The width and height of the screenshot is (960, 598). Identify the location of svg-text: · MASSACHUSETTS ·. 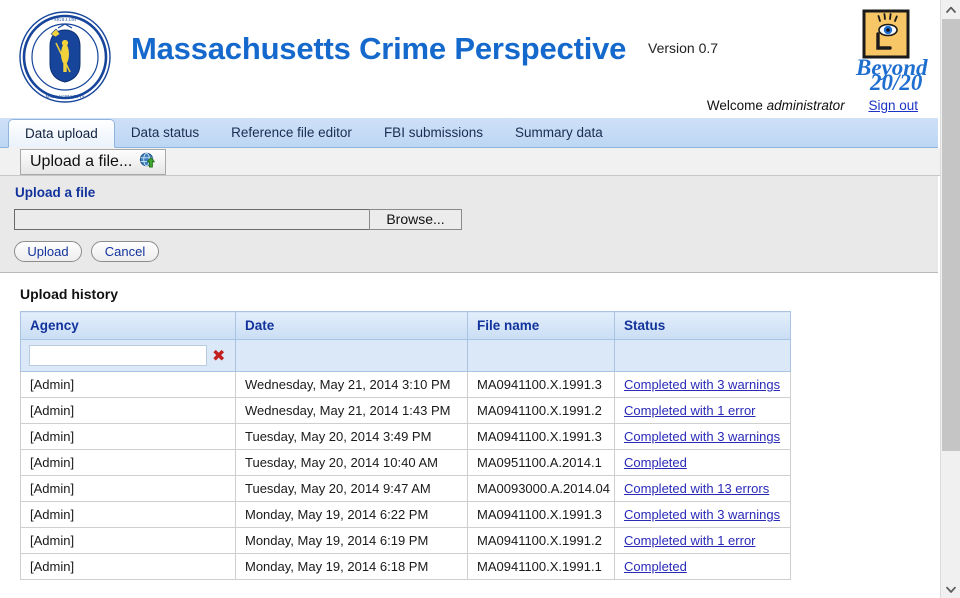
(65, 96).